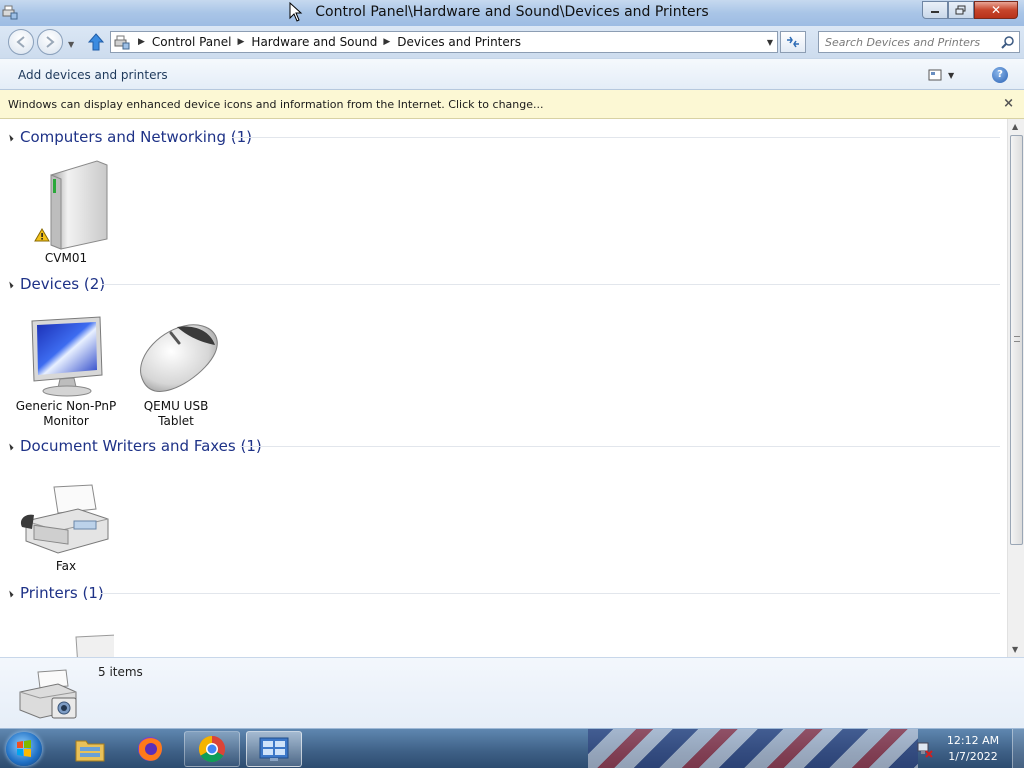 This screenshot has width=1024, height=768. What do you see at coordinates (93, 75) in the screenshot?
I see `add-devices-and-printers-button: Add devices and printers` at bounding box center [93, 75].